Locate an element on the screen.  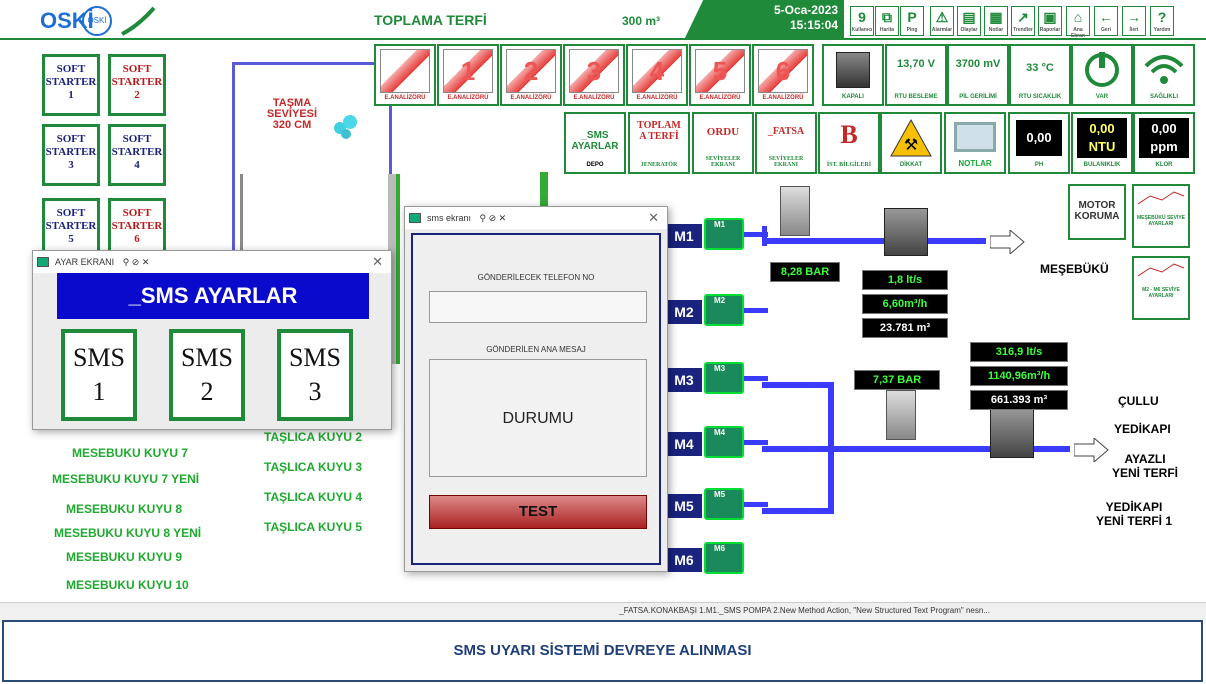
nav-button-harita: ⧉ Harita is located at coordinates (887, 21).